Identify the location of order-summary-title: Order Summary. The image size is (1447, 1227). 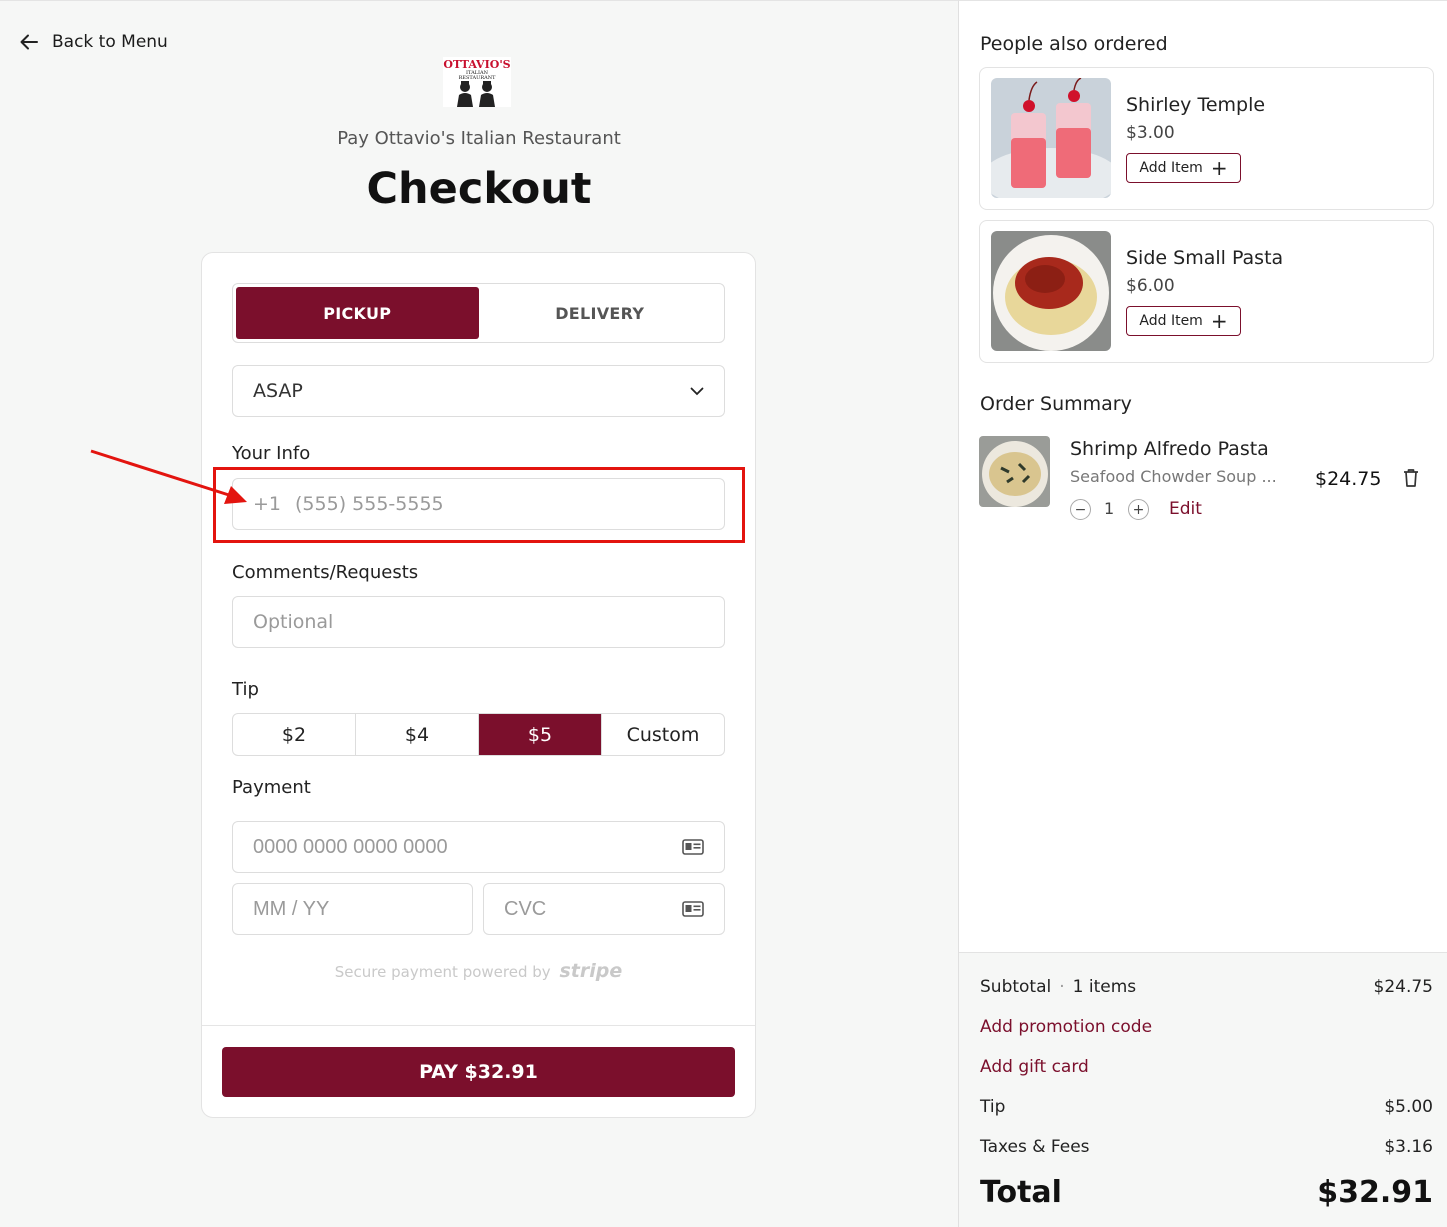
(1056, 404).